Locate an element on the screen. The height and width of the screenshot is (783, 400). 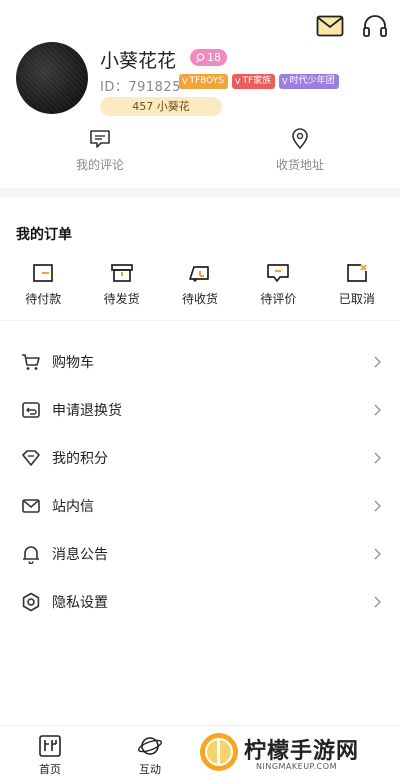
nav-home: 首页 is located at coordinates (50, 754).